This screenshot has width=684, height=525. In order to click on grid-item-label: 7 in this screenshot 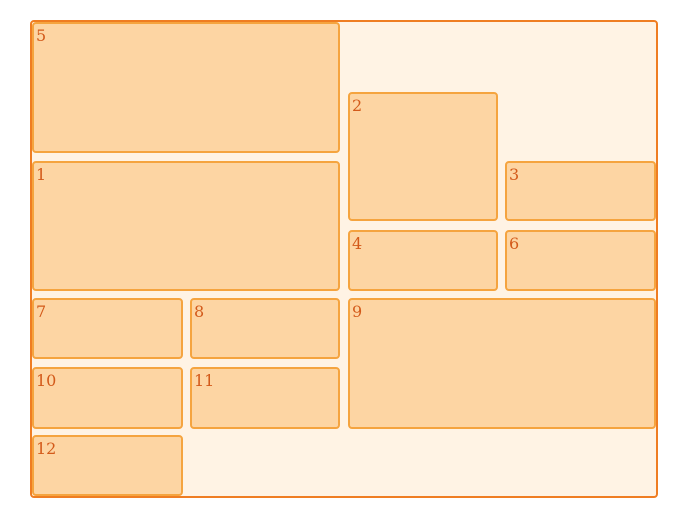, I will do `click(41, 311)`.